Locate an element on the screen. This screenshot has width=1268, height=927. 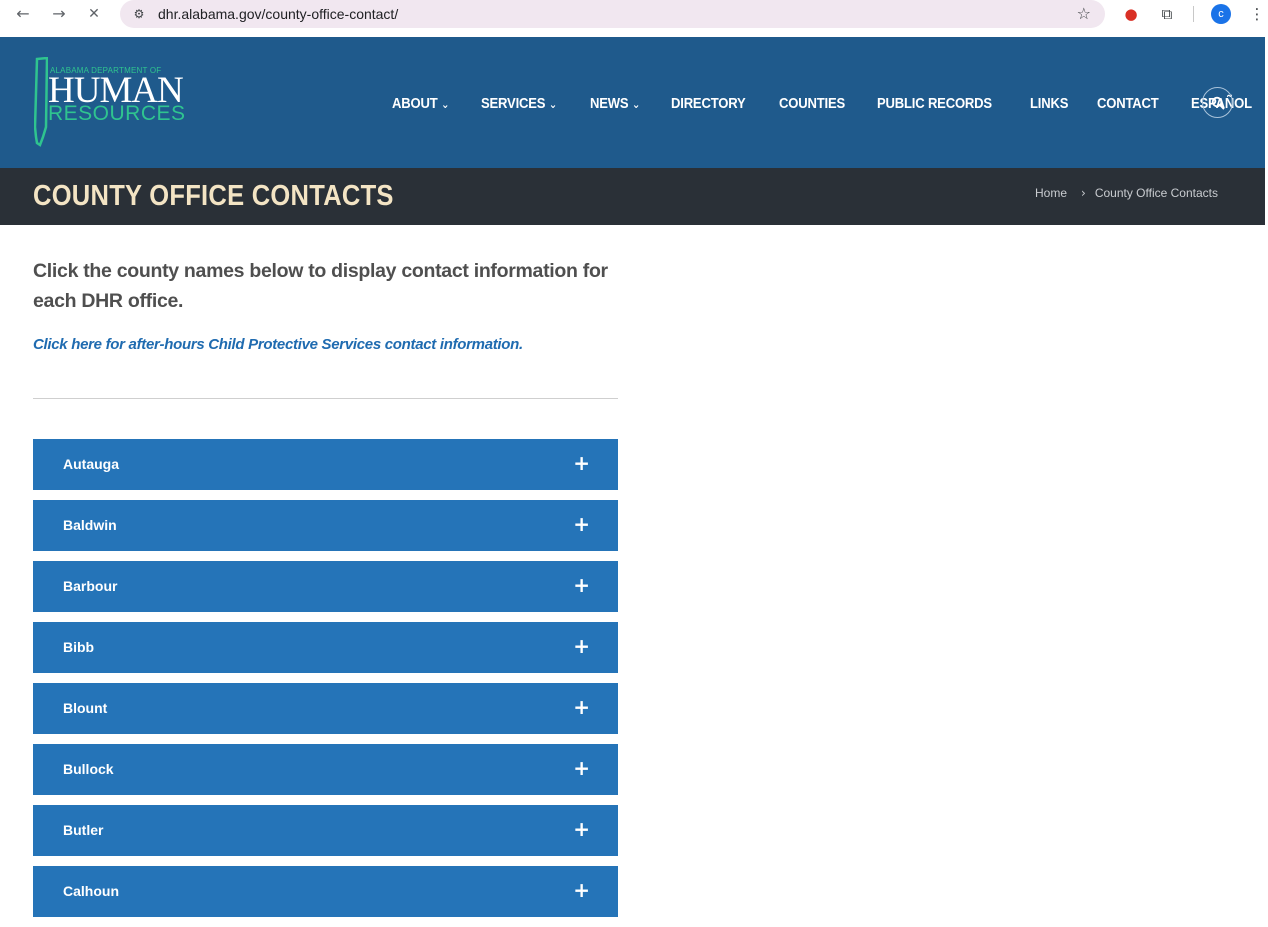
accordion-item-bibb: Bibb + is located at coordinates (325, 647).